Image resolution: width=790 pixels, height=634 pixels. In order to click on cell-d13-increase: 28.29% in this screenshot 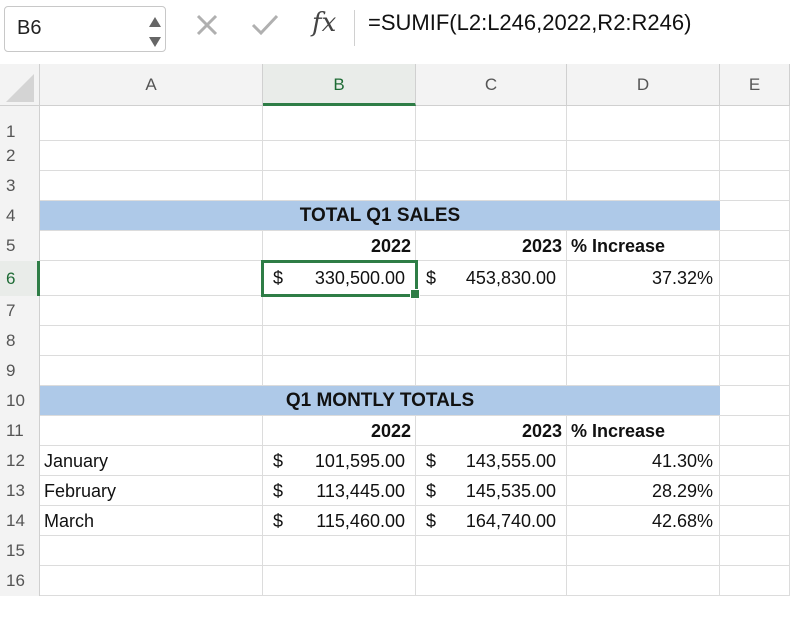, I will do `click(643, 491)`.